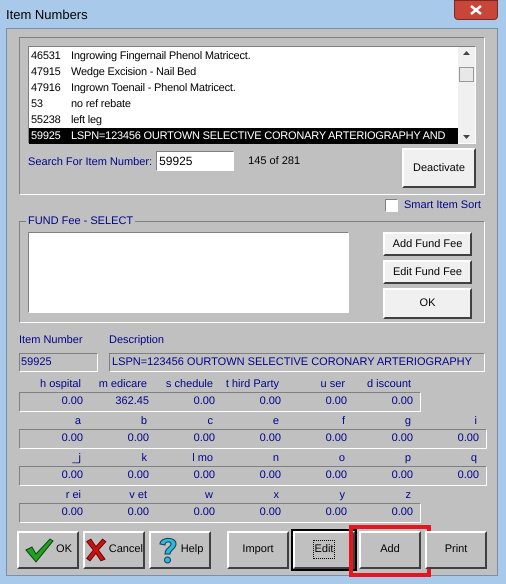  I want to click on fee-label: q, so click(473, 458).